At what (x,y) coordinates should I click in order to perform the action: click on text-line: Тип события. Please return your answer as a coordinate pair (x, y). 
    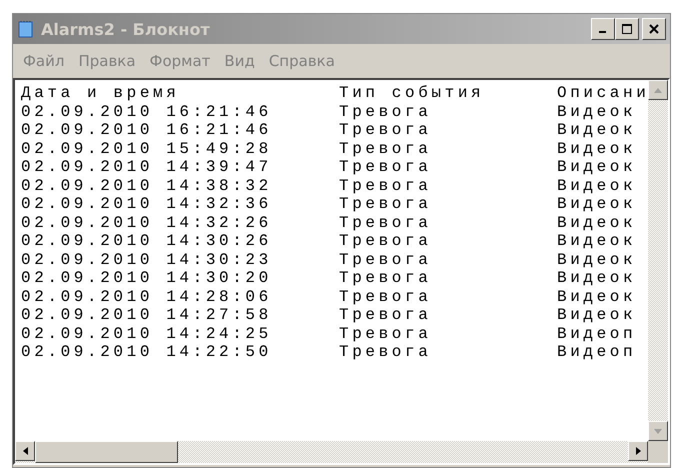
    Looking at the image, I should click on (412, 93).